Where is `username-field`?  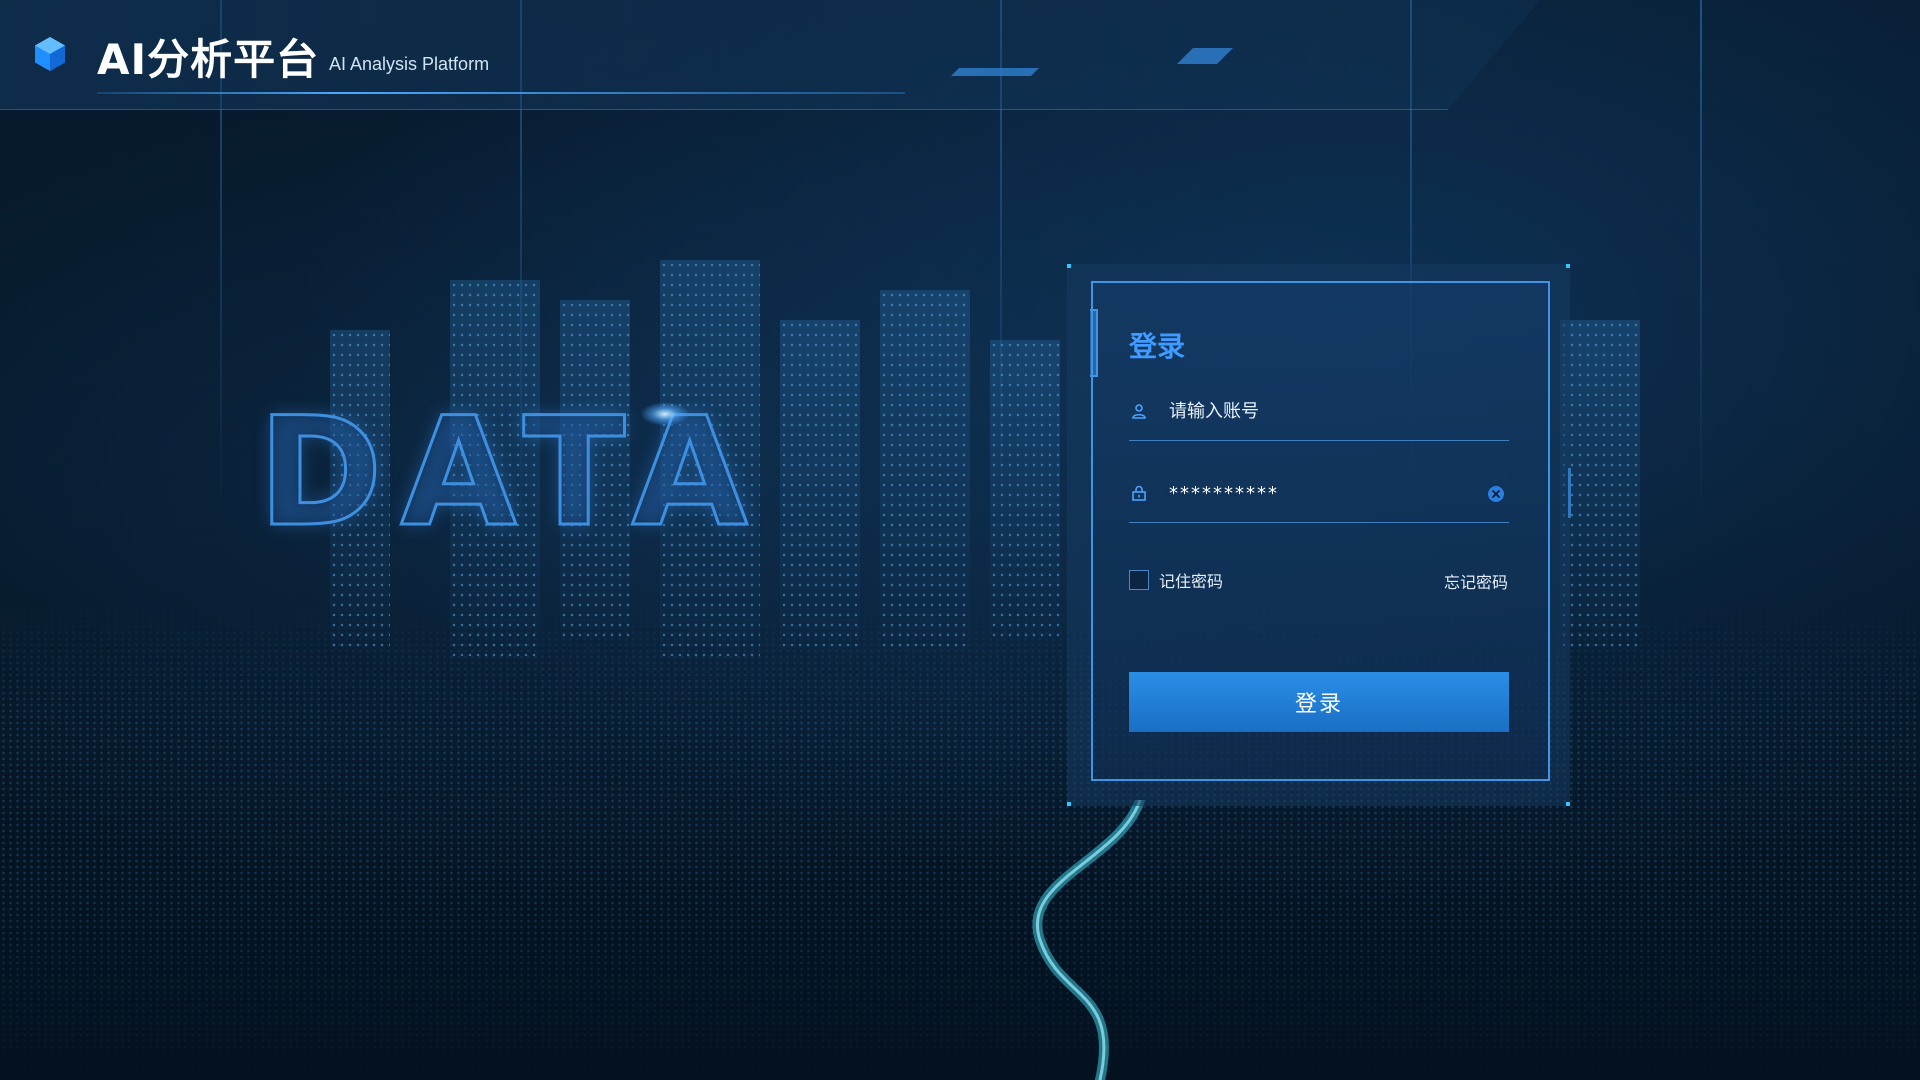
username-field is located at coordinates (1319, 410).